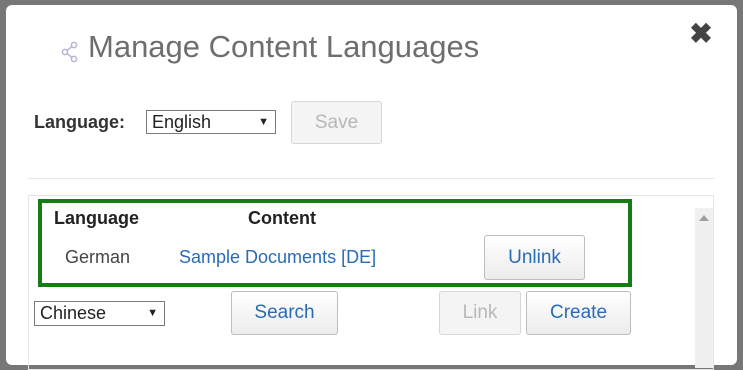 The width and height of the screenshot is (743, 370). I want to click on share-icon, so click(69, 52).